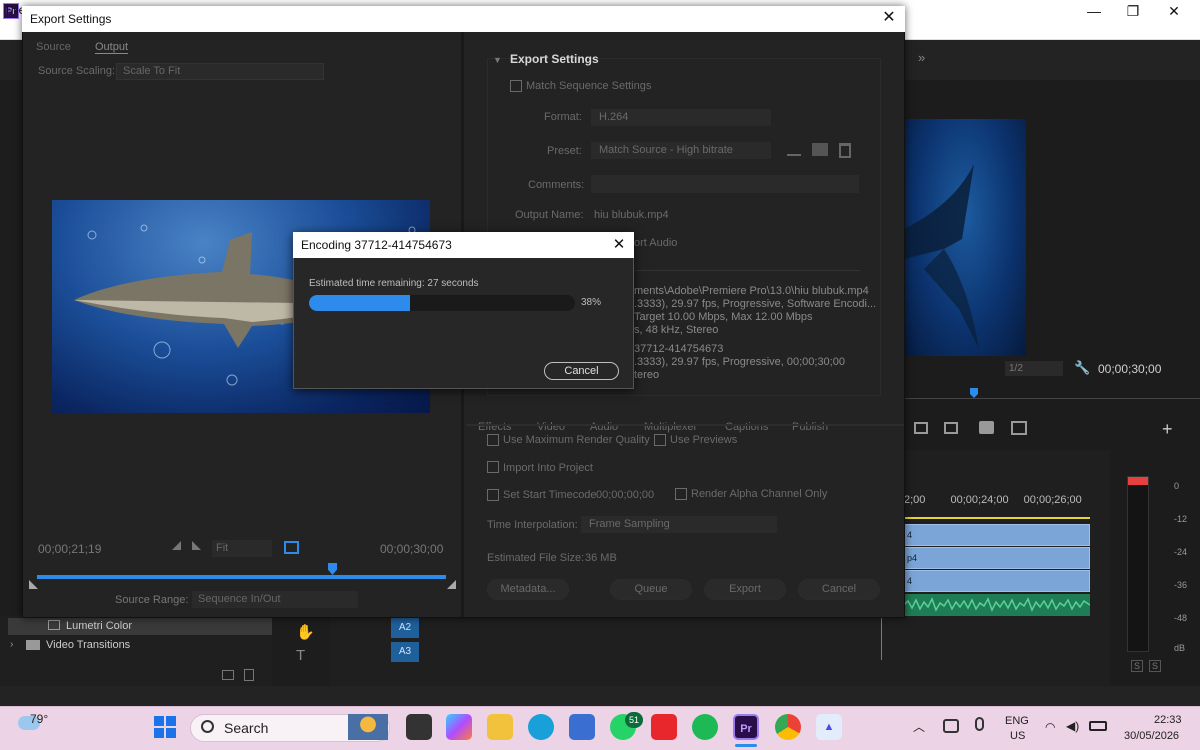 This screenshot has height=750, width=1200. I want to click on tab-publish: Publish, so click(810, 427).